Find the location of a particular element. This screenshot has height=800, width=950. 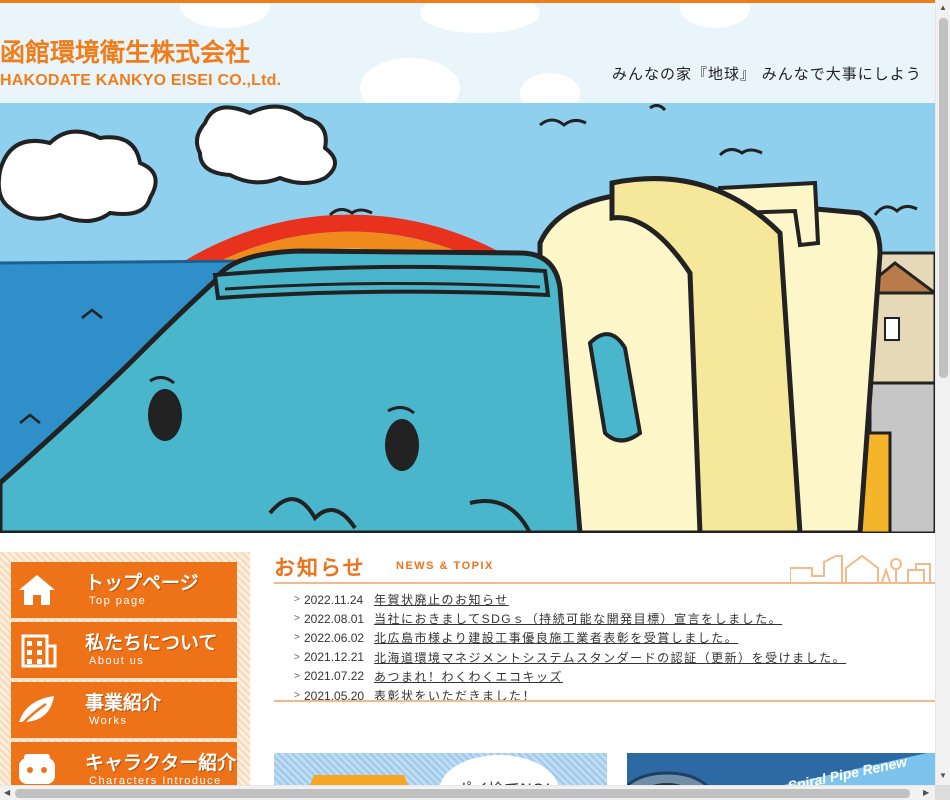

news-link: 年賀状廃止のお知らせ is located at coordinates (441, 599).